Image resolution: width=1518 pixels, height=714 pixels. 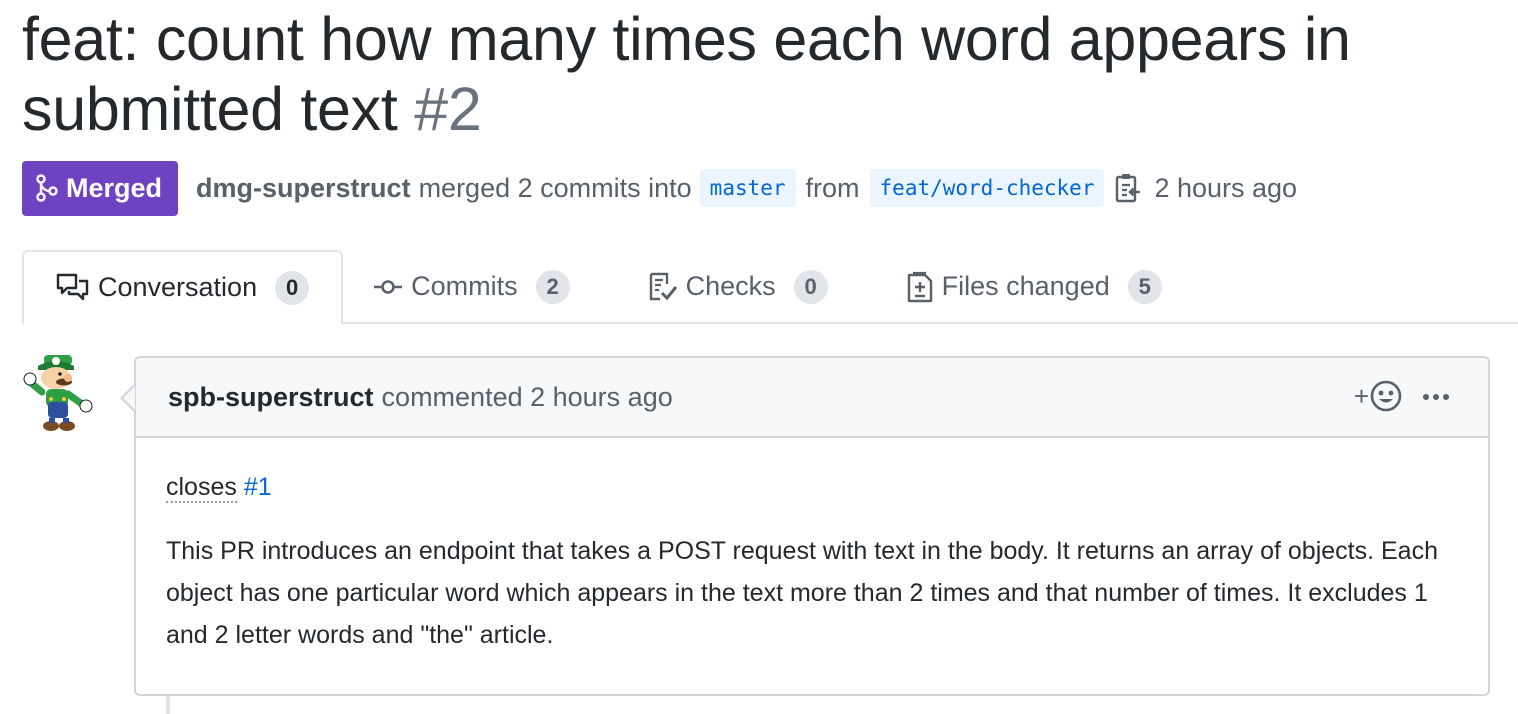 I want to click on tab-commits: Commits 2, so click(x=471, y=286).